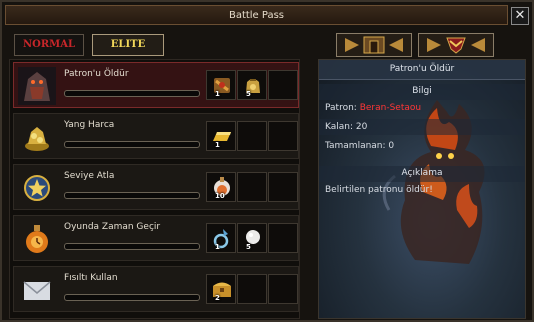 Image resolution: width=534 pixels, height=322 pixels. Describe the element at coordinates (391, 146) in the screenshot. I see `completed-value: 0` at that location.